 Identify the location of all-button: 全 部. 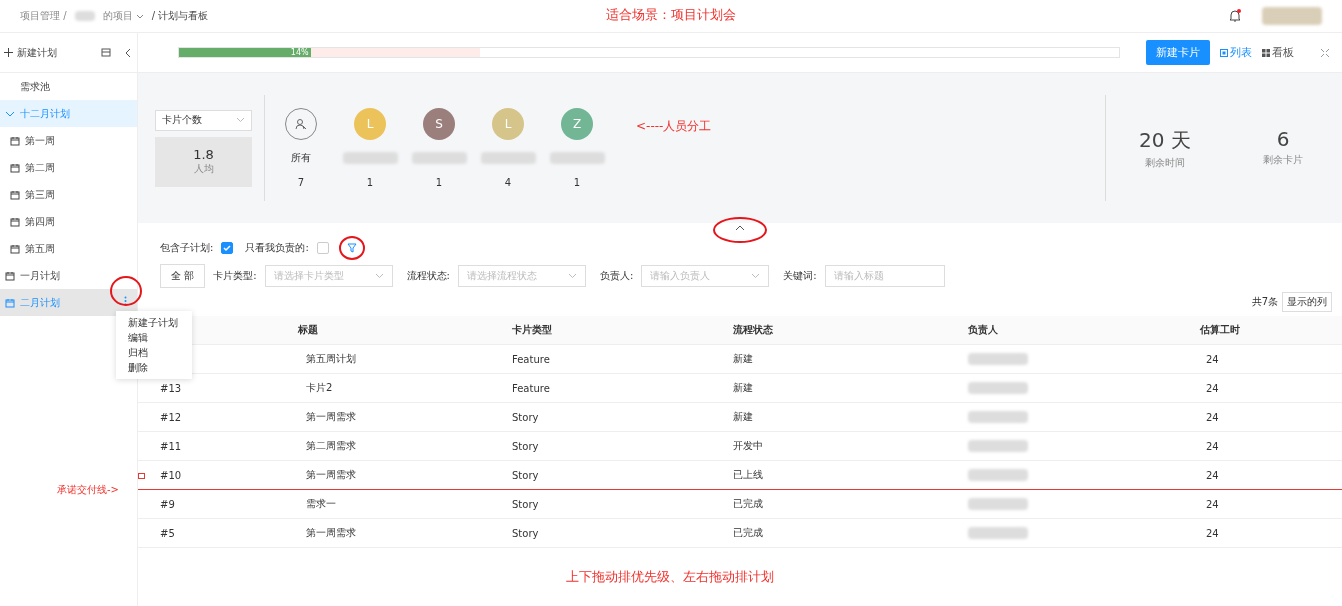
(183, 276).